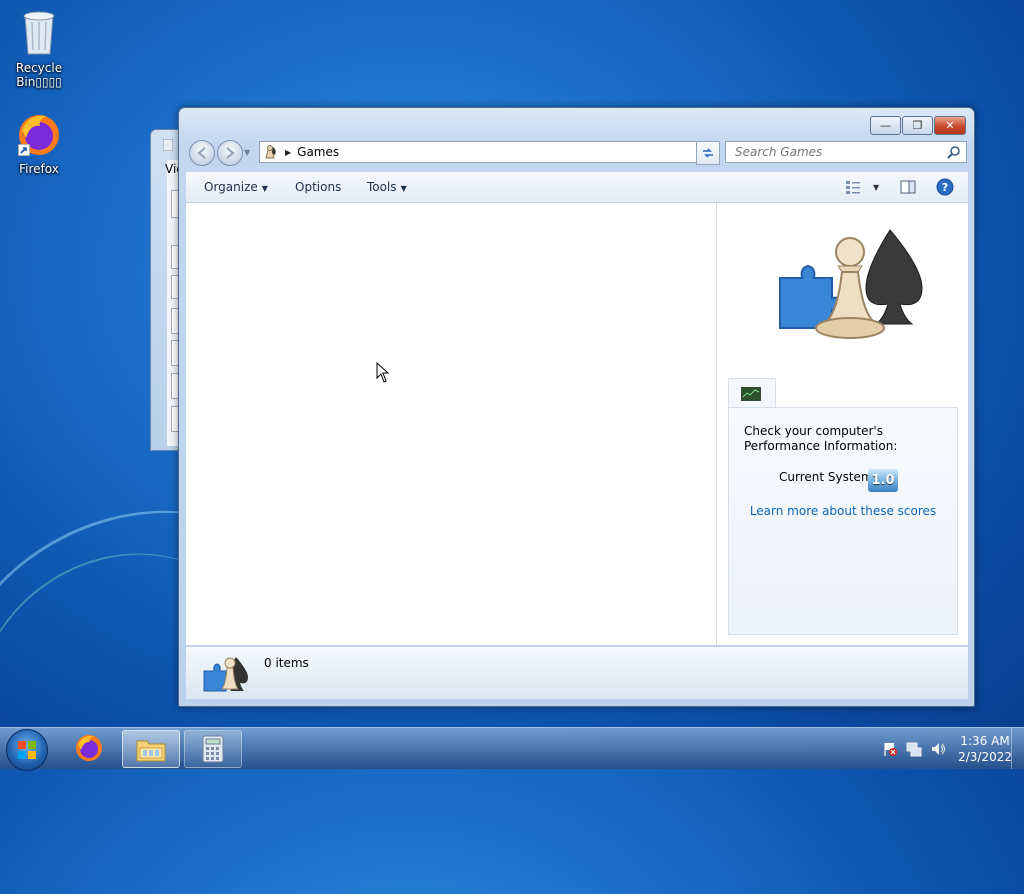 This screenshot has width=1024, height=894. I want to click on system-clock: 1:36 AM 2/3/2022, so click(985, 749).